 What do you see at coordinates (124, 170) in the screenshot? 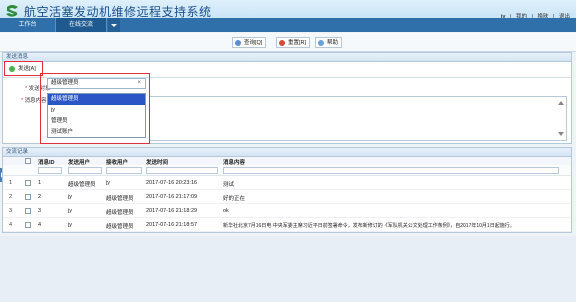
I see `filter-receiver` at bounding box center [124, 170].